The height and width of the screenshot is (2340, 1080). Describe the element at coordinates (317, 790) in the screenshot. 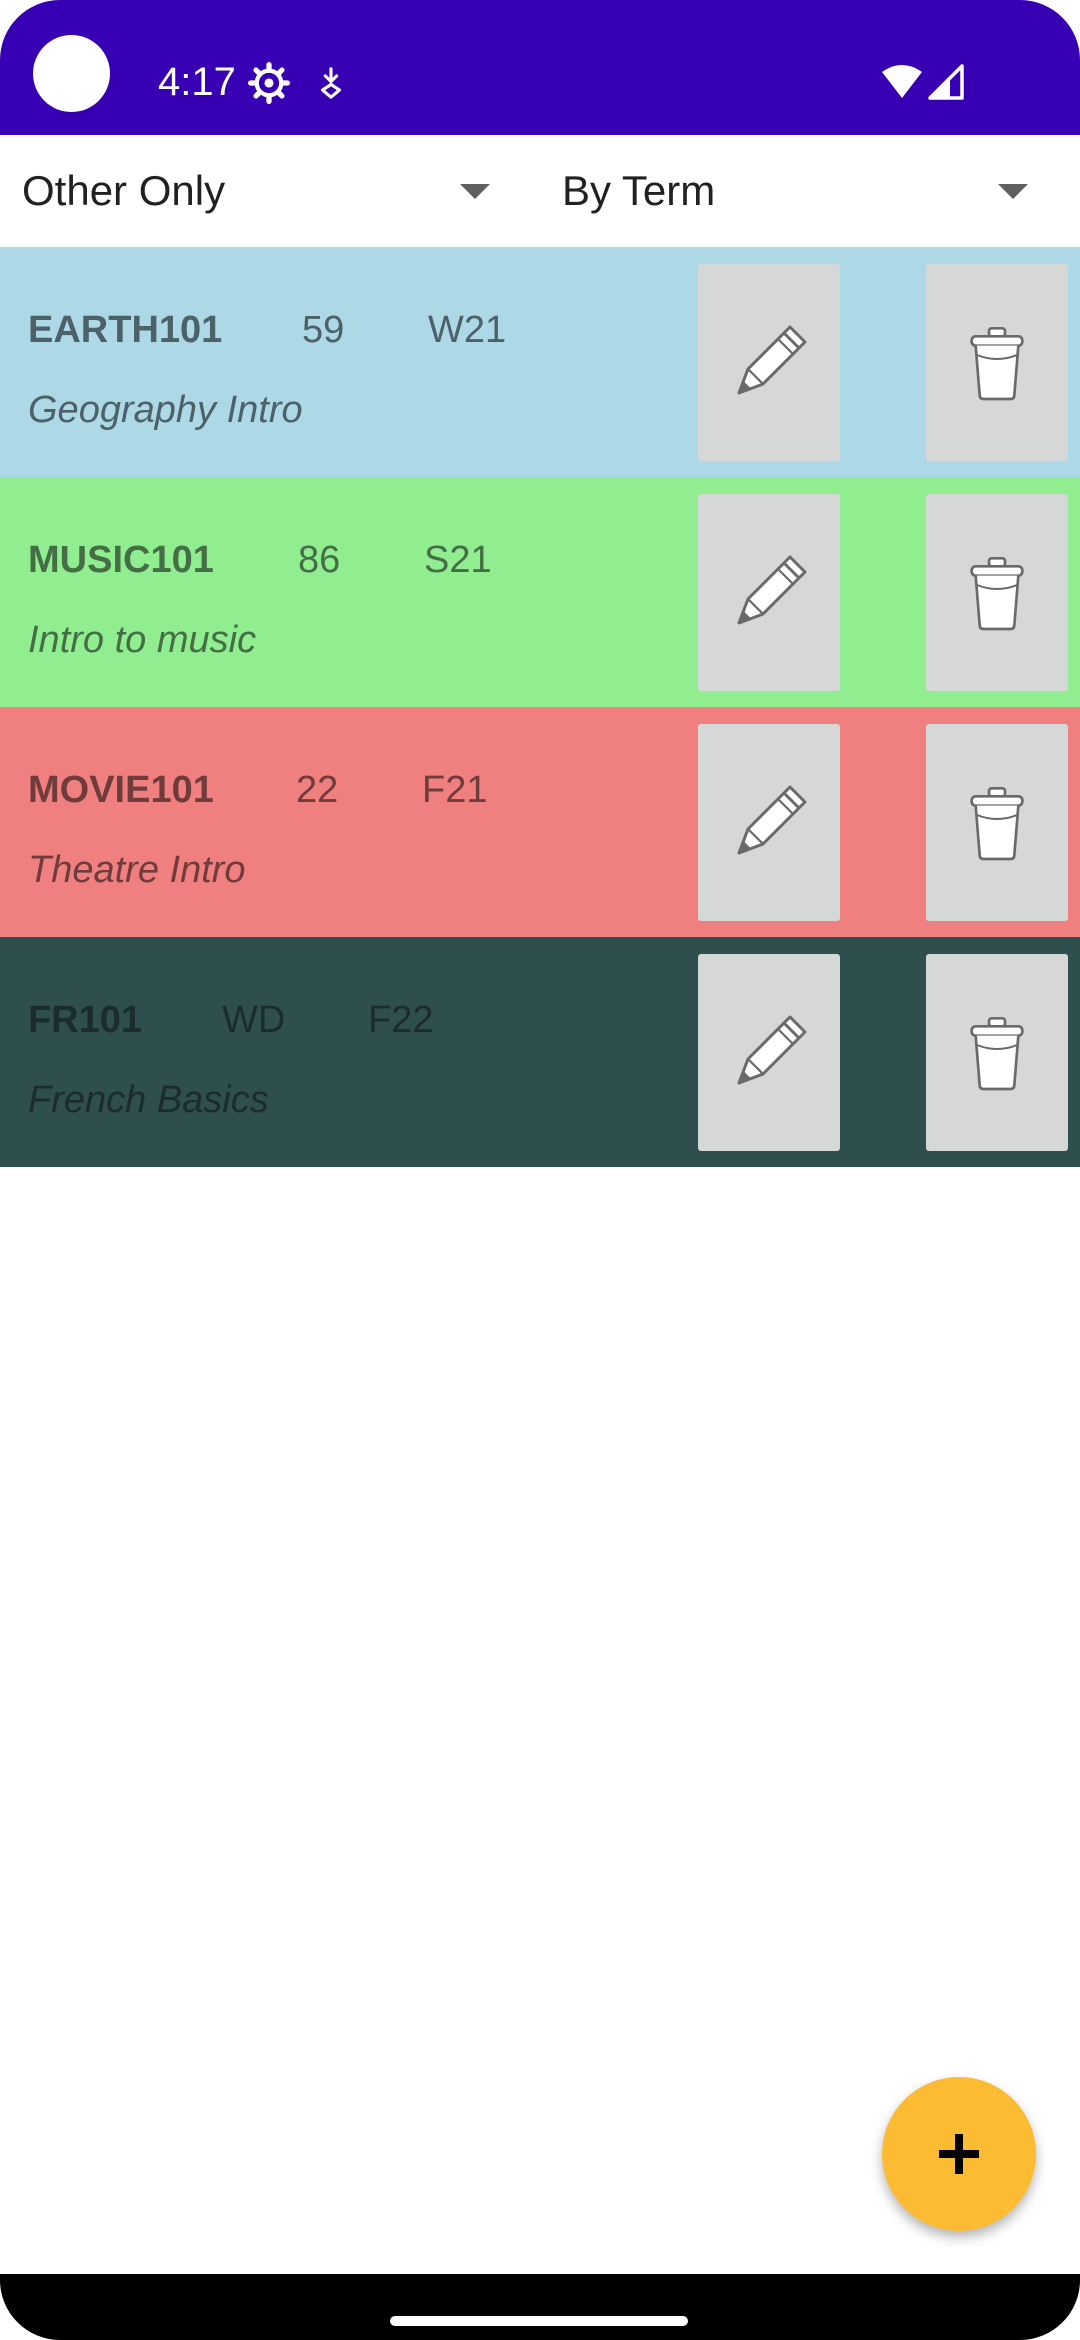

I see `course-grade: 22` at that location.